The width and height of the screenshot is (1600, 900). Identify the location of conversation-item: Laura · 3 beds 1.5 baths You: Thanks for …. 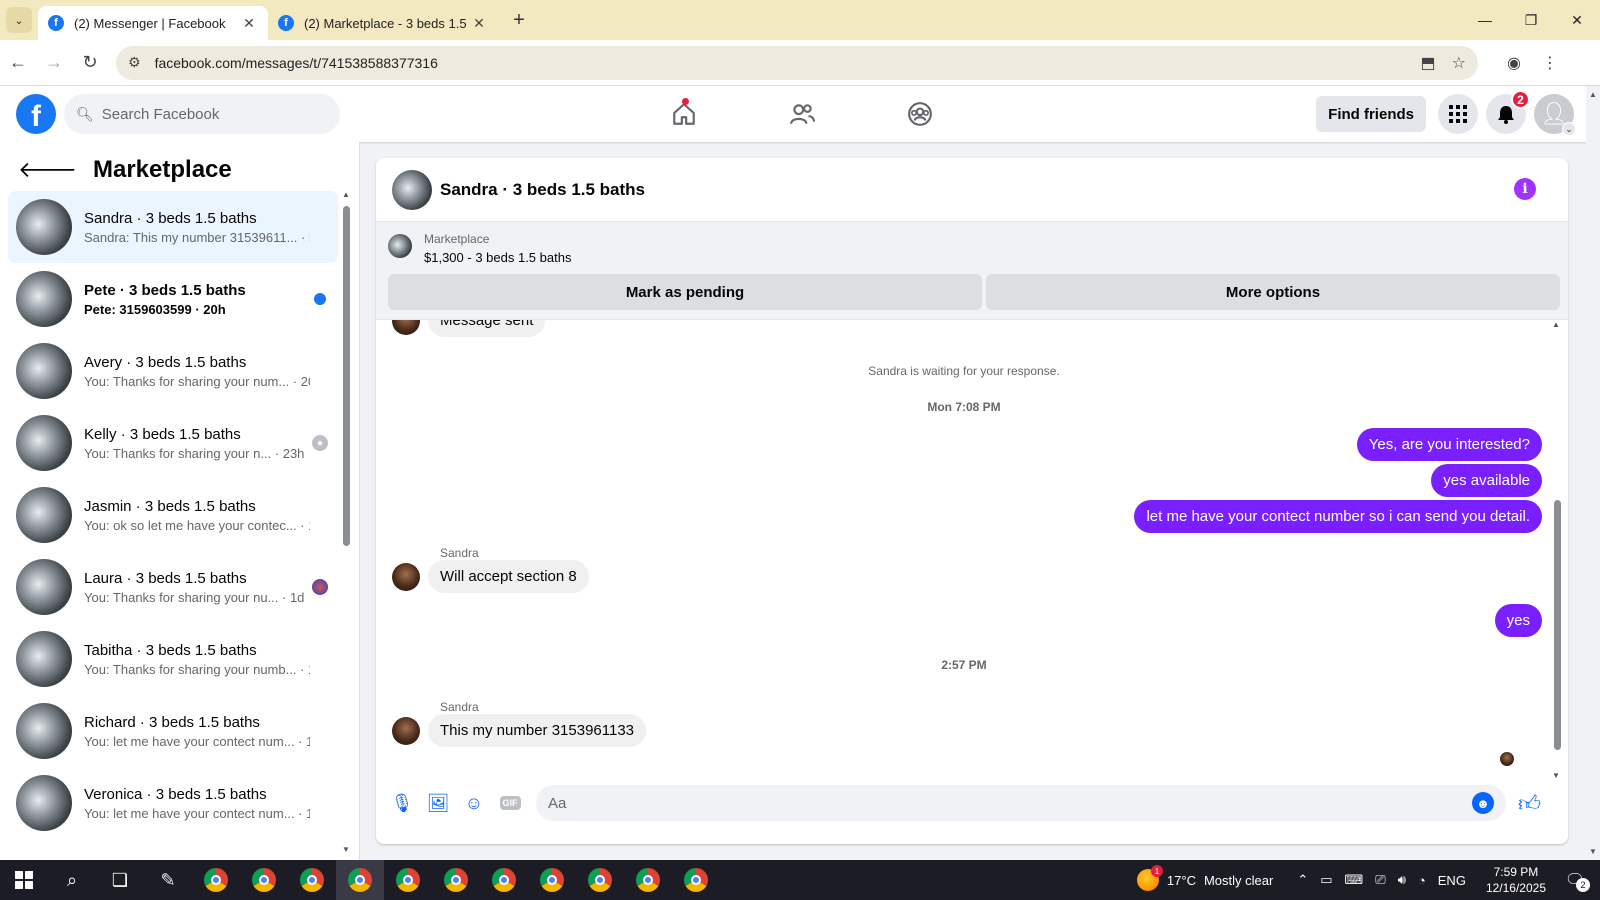
(173, 587).